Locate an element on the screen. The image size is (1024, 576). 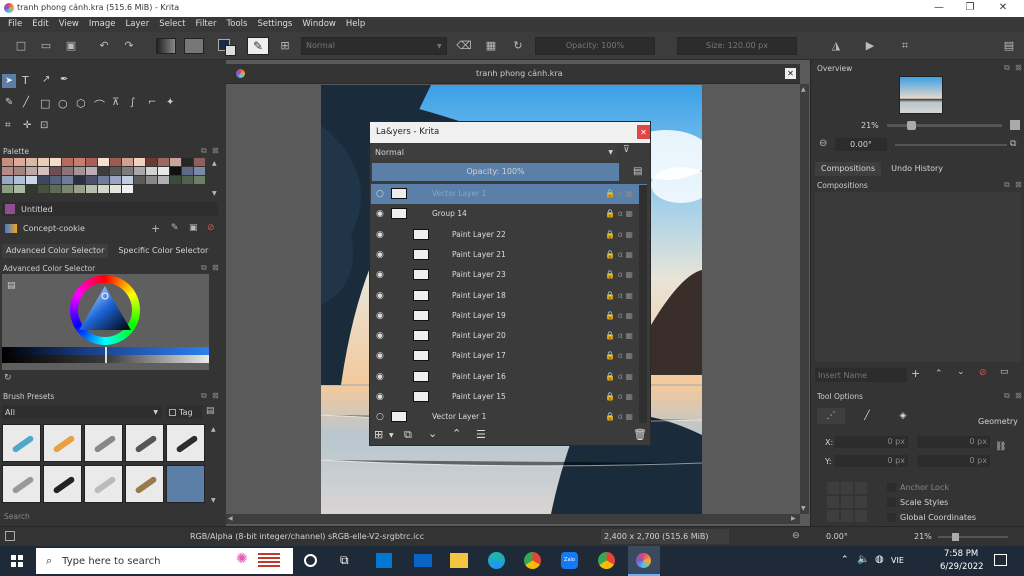
dynamic-brush-icon: ⌐ is located at coordinates (152, 102).